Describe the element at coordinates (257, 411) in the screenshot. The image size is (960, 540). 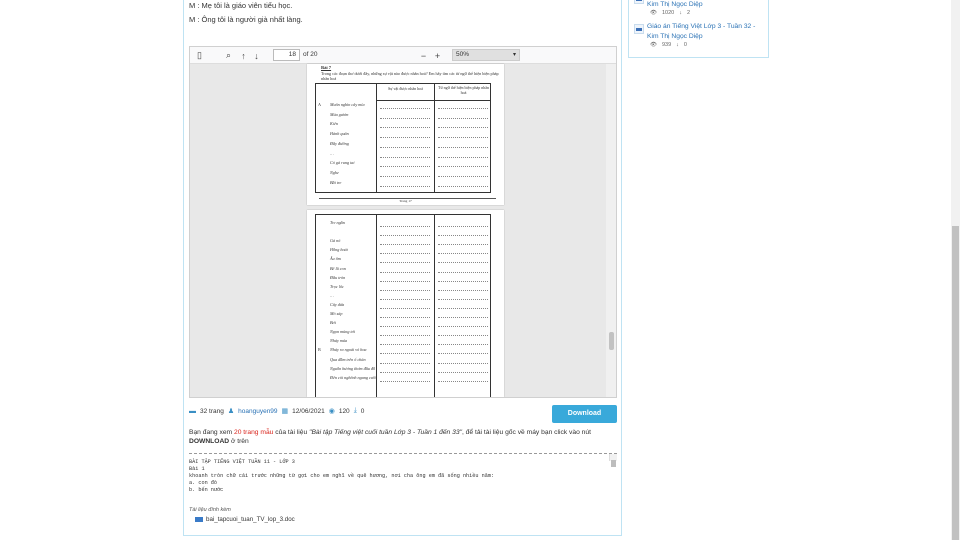
I see `author-link: hoanguyen99` at that location.